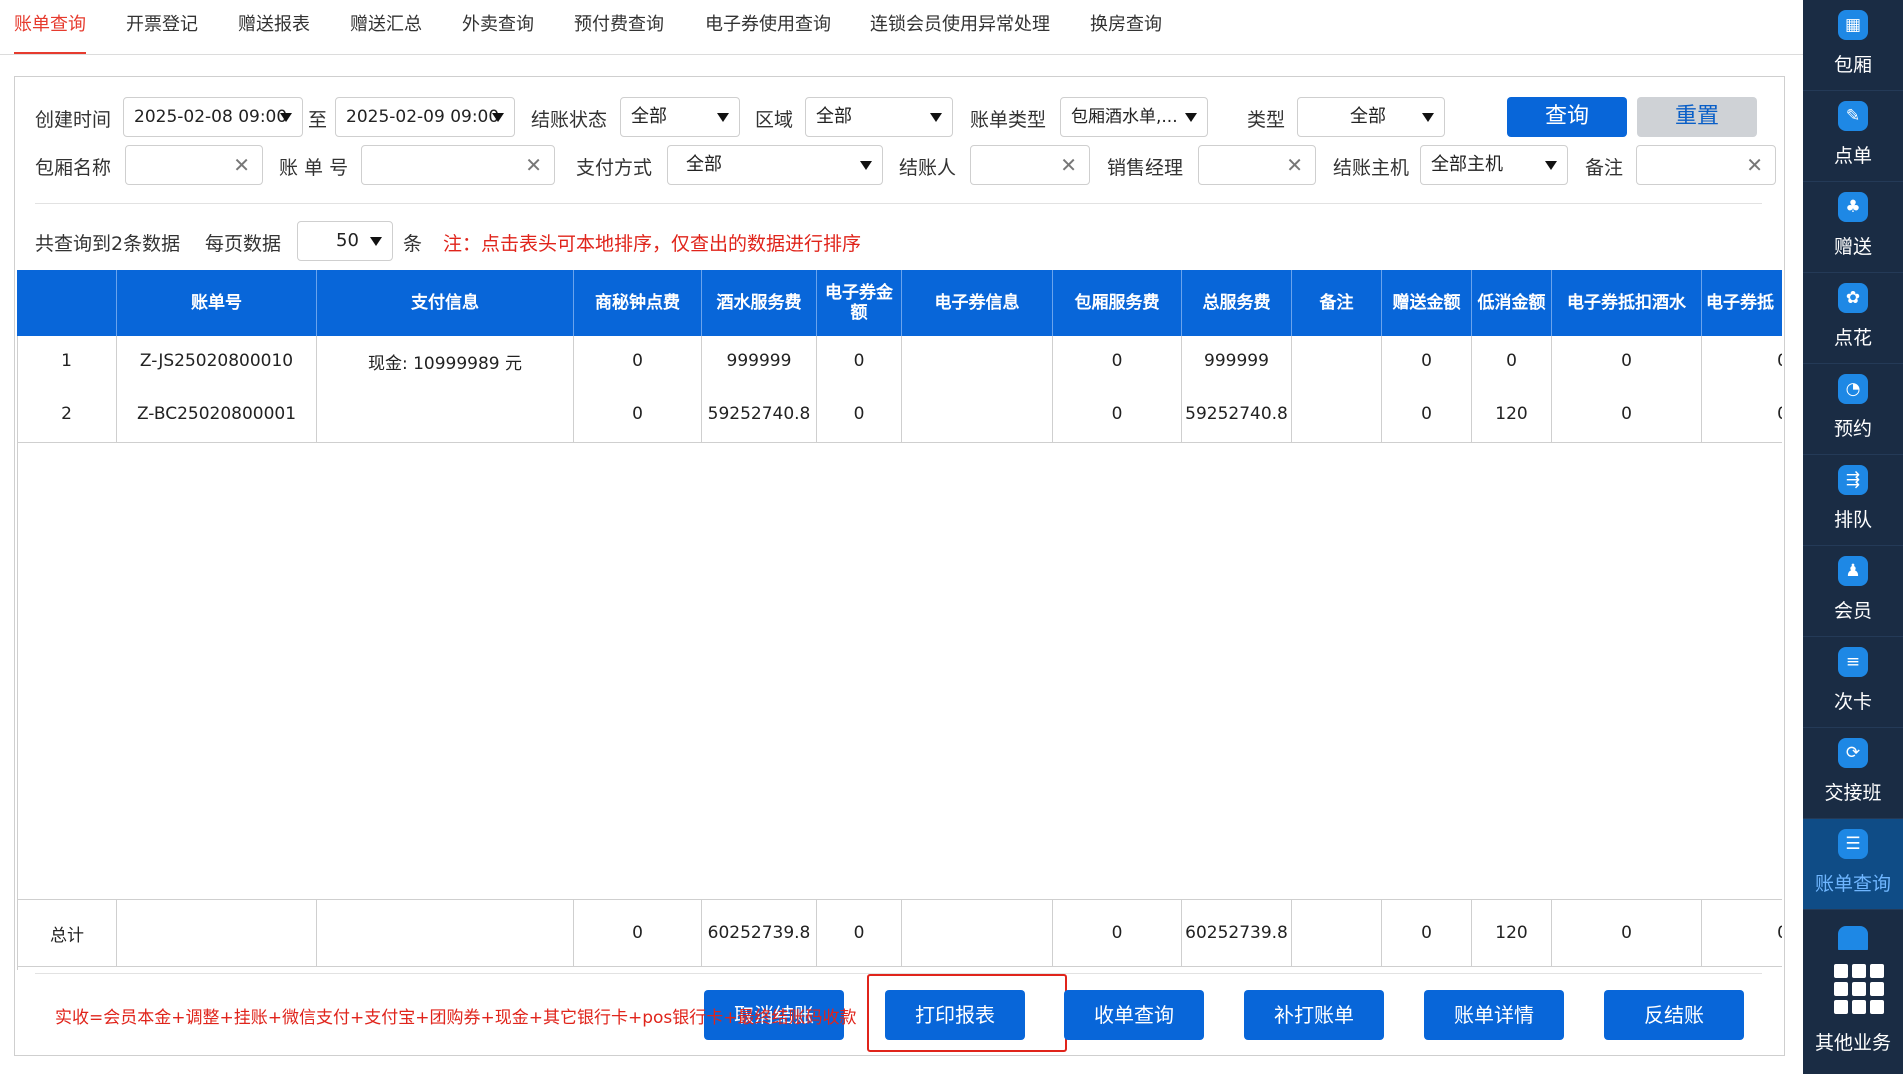  Describe the element at coordinates (977, 933) in the screenshot. I see `cell-total-ecoupon-info` at that location.